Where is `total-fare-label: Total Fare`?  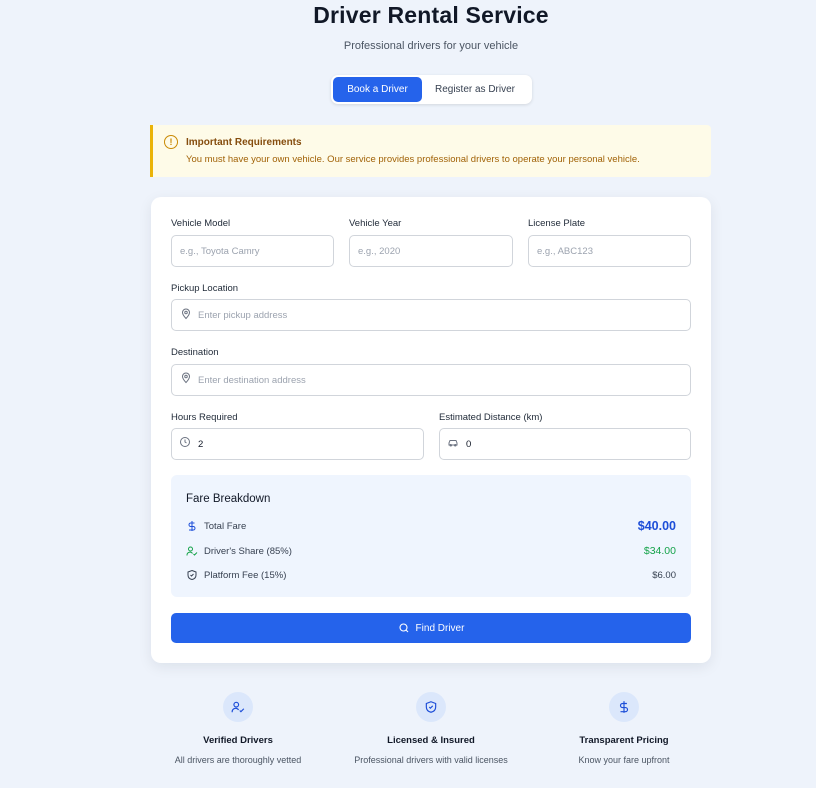 total-fare-label: Total Fare is located at coordinates (225, 526).